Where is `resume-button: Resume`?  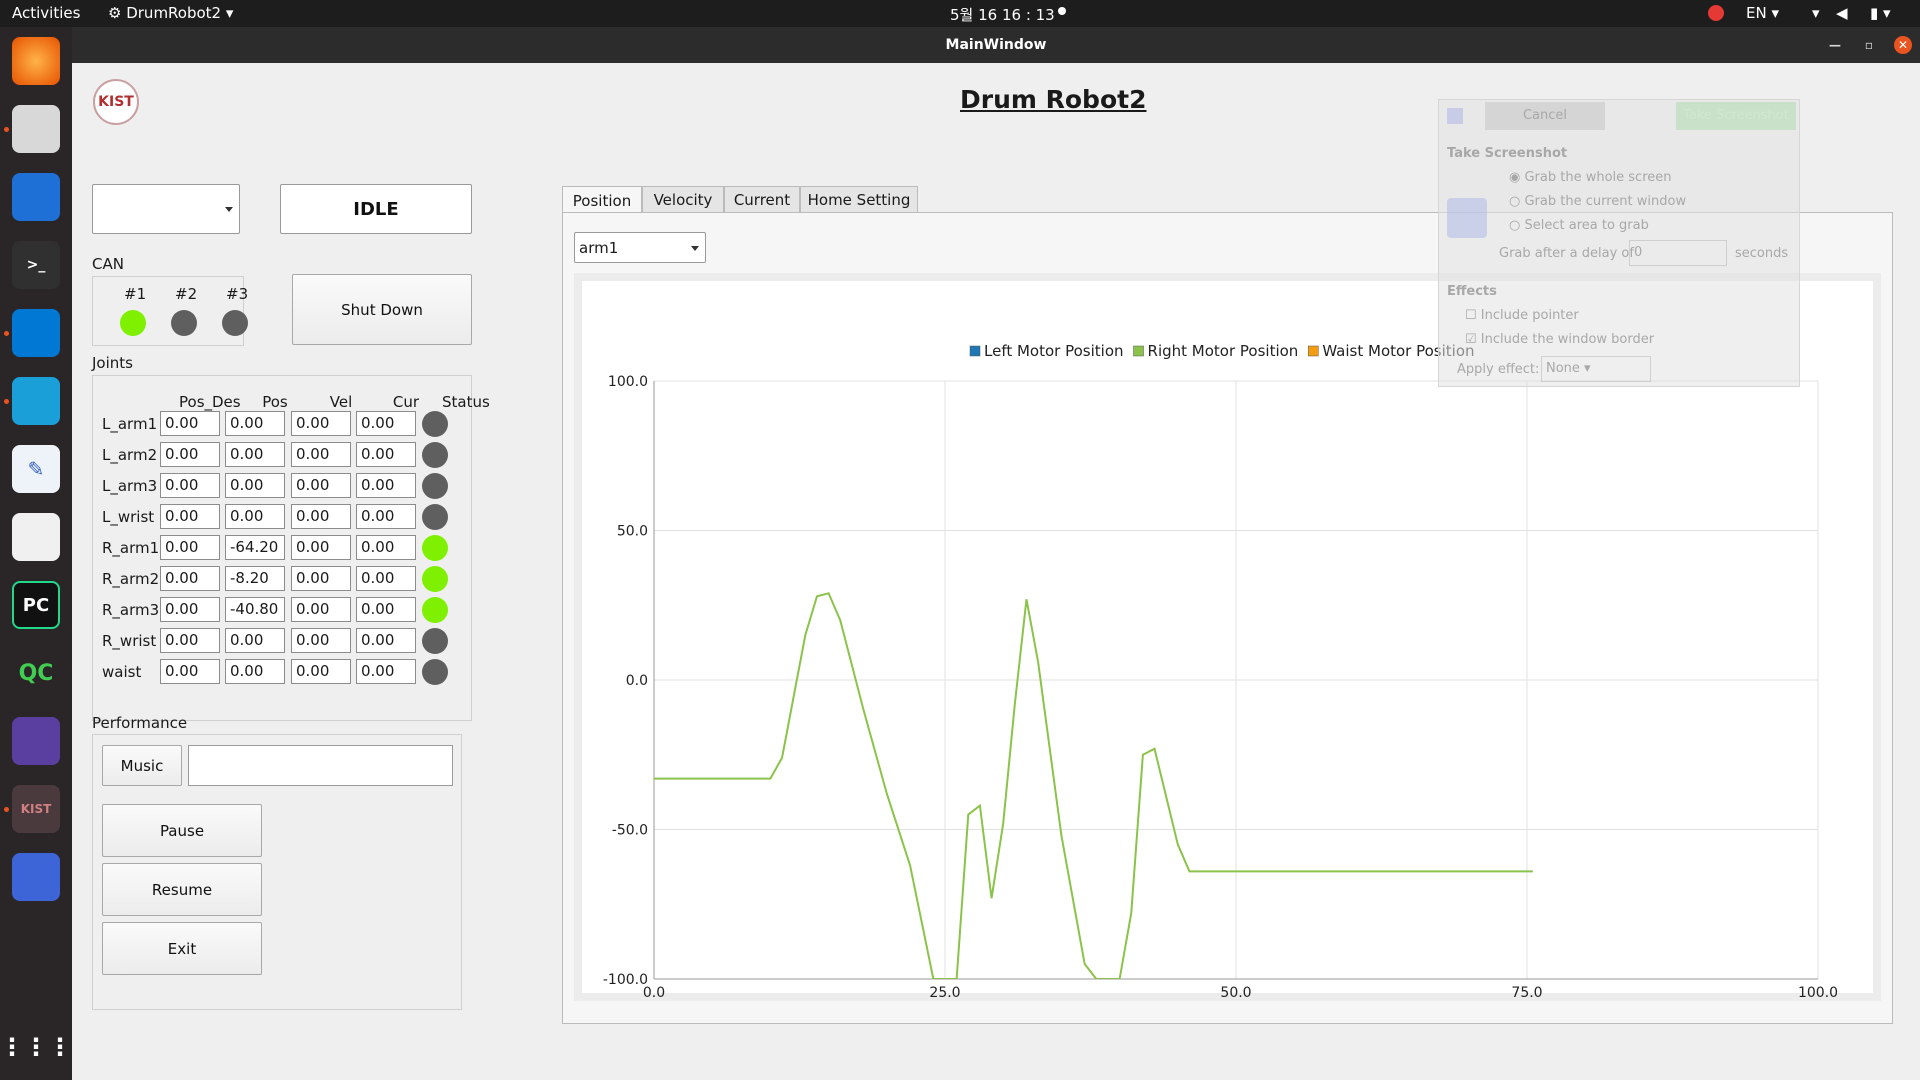 resume-button: Resume is located at coordinates (182, 889).